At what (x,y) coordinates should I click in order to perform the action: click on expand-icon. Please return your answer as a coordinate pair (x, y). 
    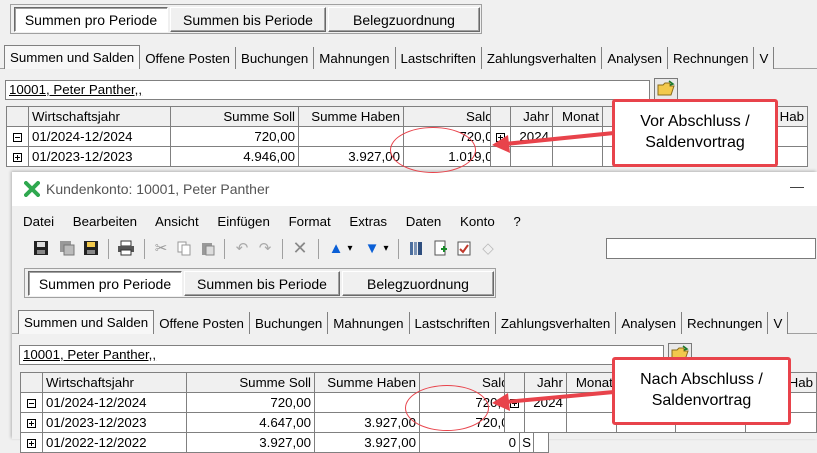
    Looking at the image, I should click on (31, 443).